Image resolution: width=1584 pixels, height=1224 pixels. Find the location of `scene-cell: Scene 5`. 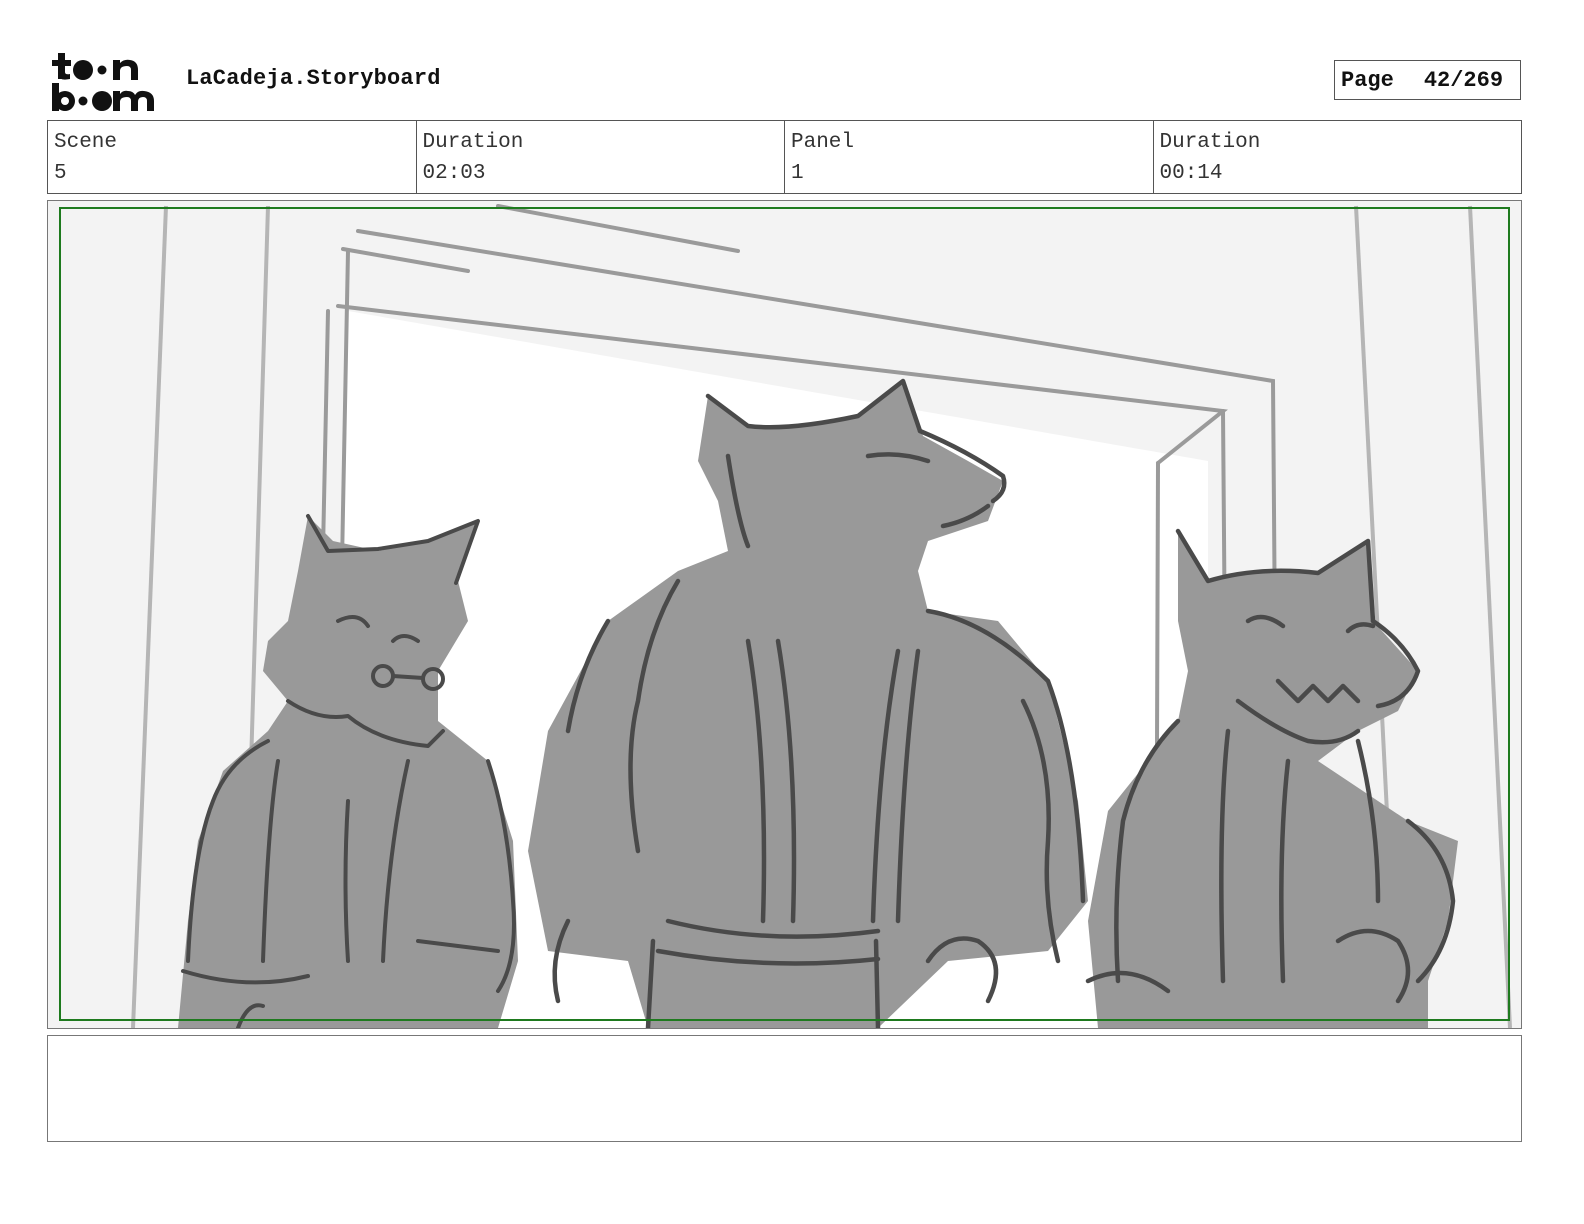

scene-cell: Scene 5 is located at coordinates (232, 157).